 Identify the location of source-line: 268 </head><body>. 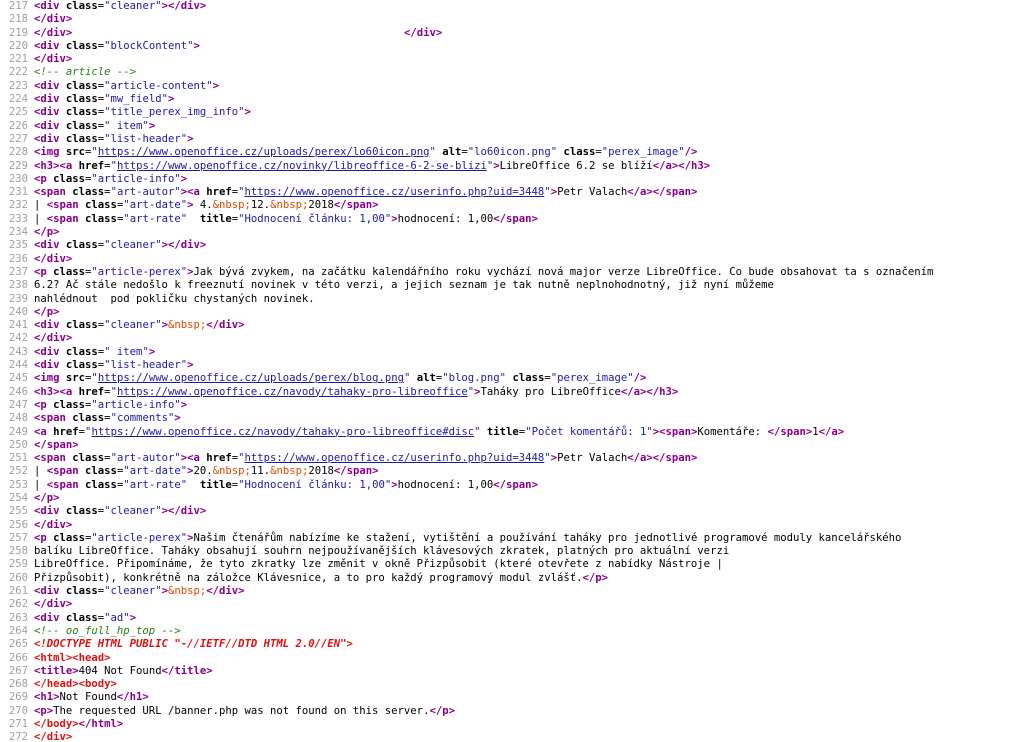
(512, 684).